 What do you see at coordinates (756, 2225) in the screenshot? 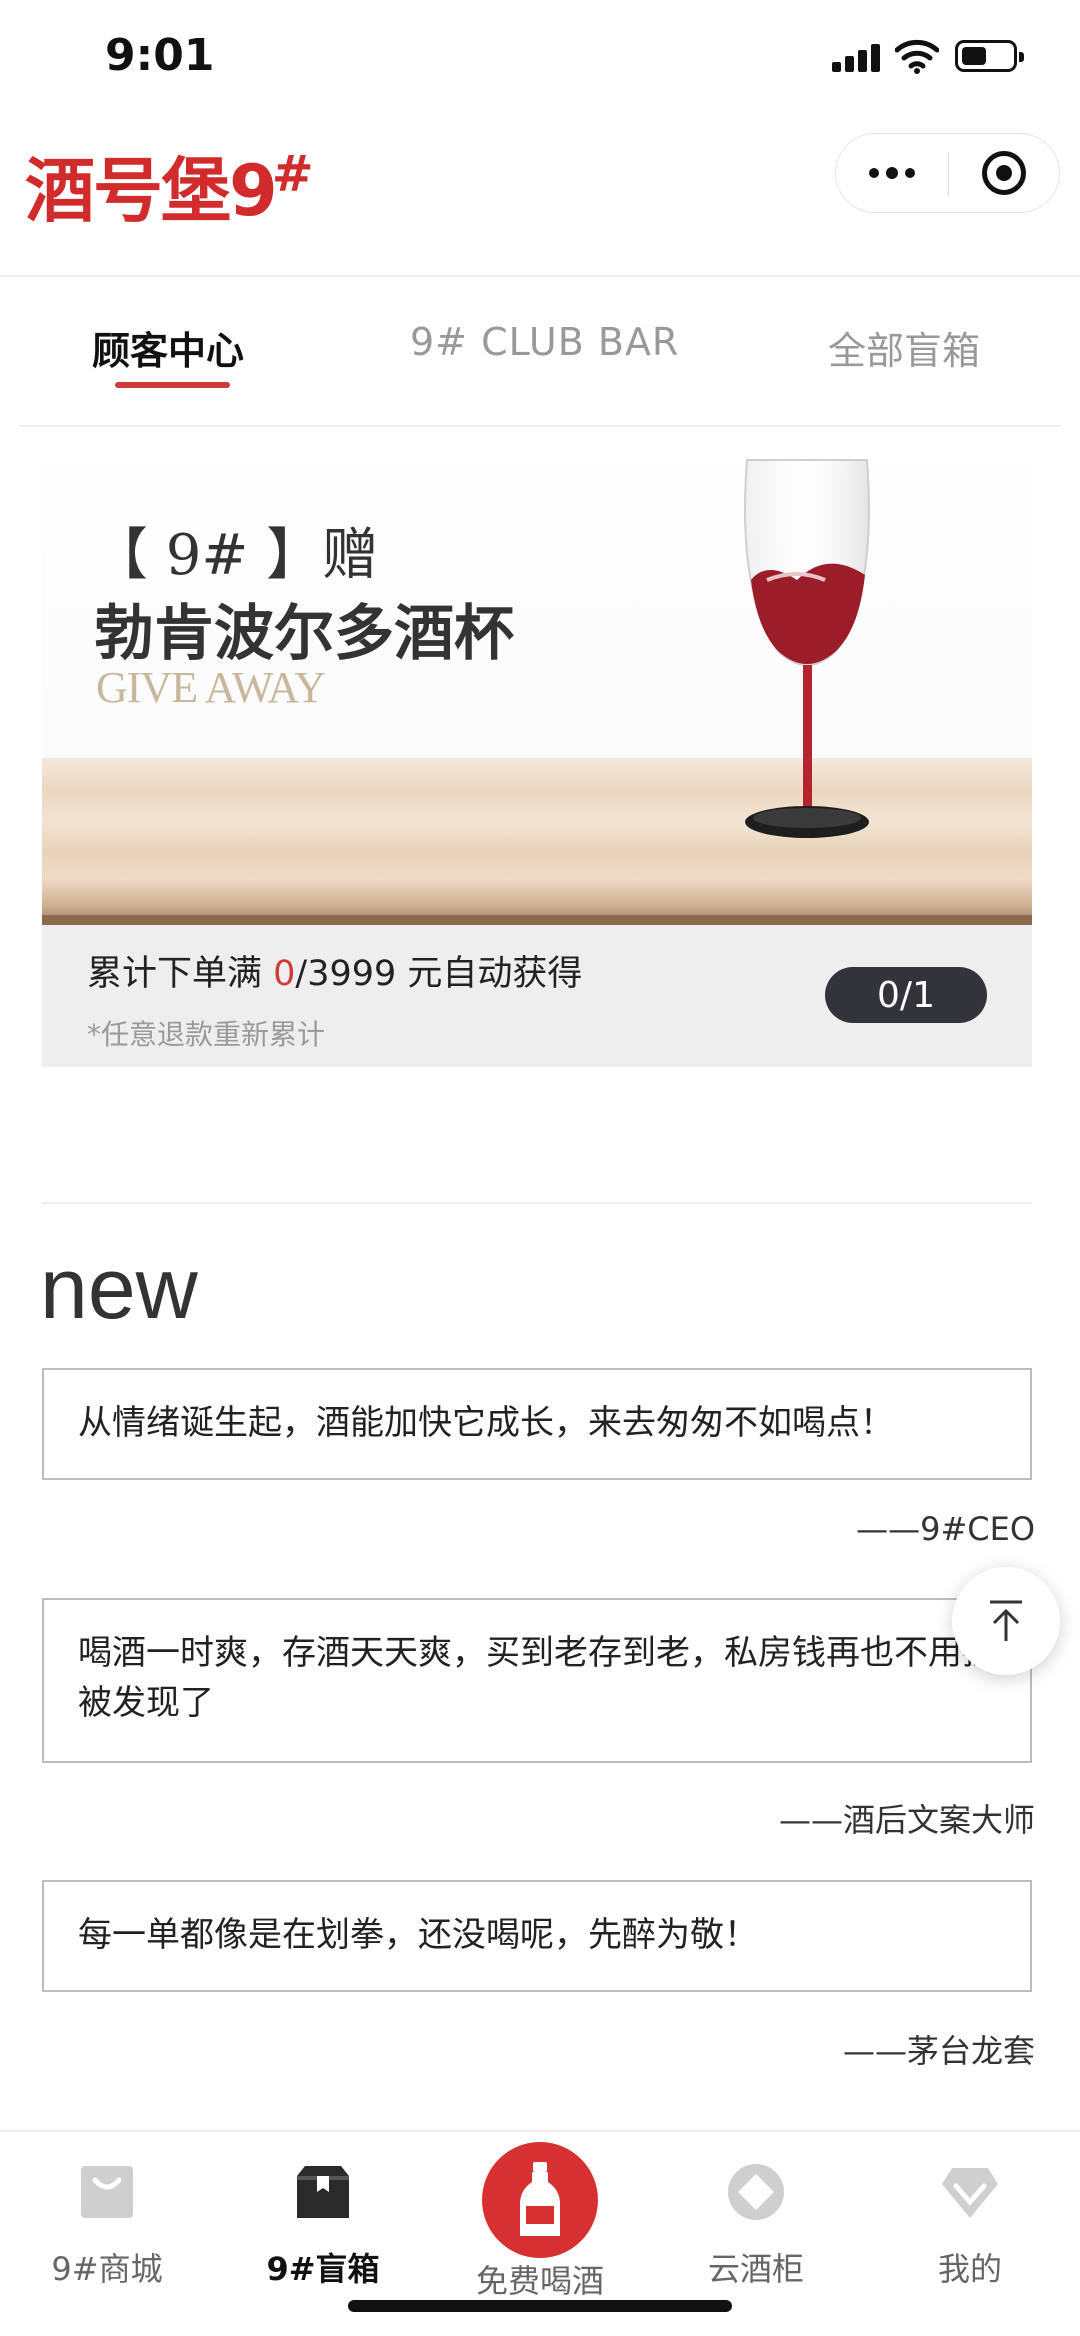
I see `tabbar-item-cloud-cabinet: 云酒柜` at bounding box center [756, 2225].